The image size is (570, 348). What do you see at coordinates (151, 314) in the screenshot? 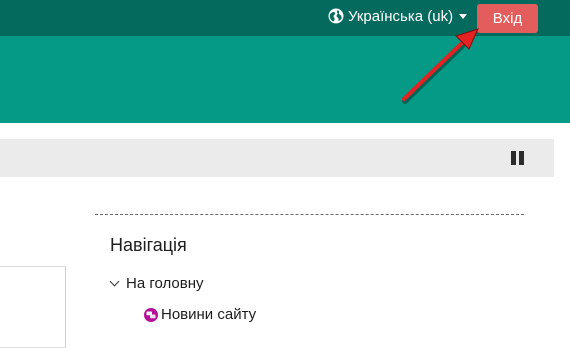
I see `forum-icon` at bounding box center [151, 314].